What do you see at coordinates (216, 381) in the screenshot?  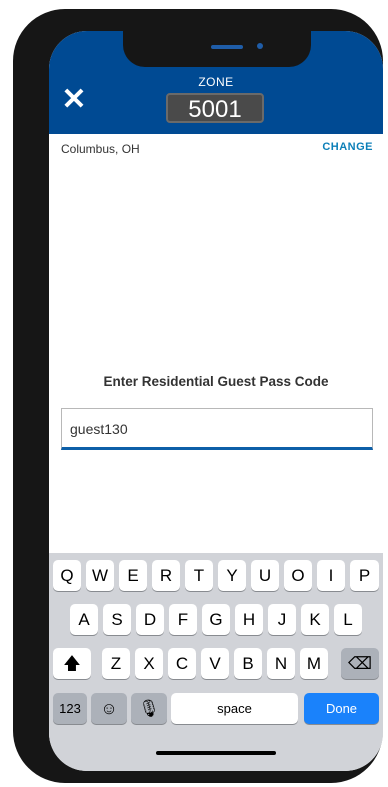 I see `guest-pass-prompt: Enter Residential Guest Pass Code` at bounding box center [216, 381].